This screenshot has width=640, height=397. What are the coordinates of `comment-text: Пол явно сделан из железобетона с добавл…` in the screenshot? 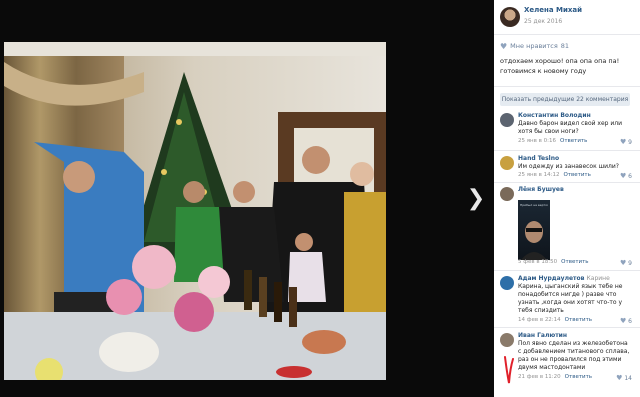 It's located at (574, 355).